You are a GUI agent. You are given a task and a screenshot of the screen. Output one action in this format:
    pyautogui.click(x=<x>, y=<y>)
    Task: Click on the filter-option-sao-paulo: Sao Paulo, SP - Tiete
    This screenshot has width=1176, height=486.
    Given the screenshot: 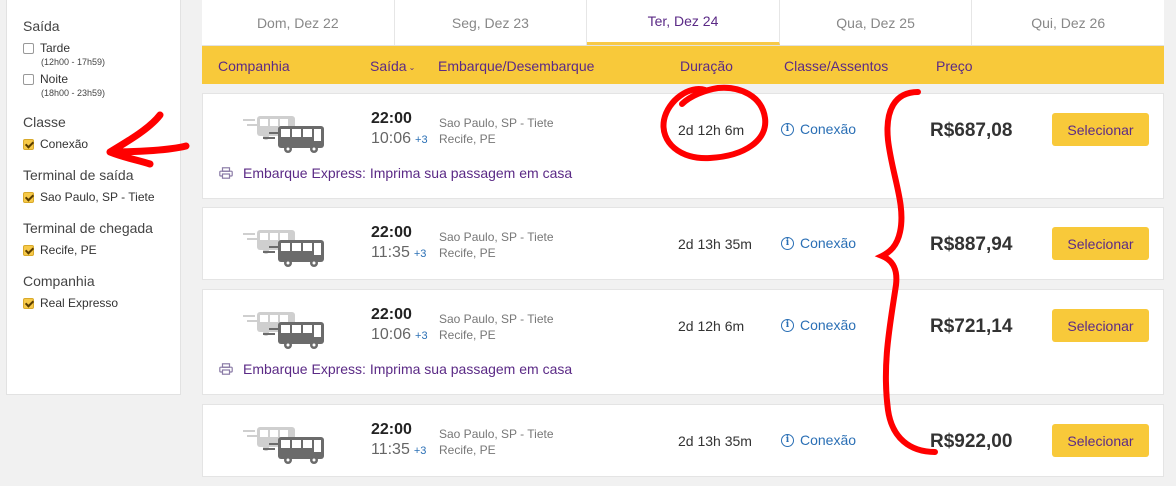 What is the action you would take?
    pyautogui.click(x=96, y=197)
    